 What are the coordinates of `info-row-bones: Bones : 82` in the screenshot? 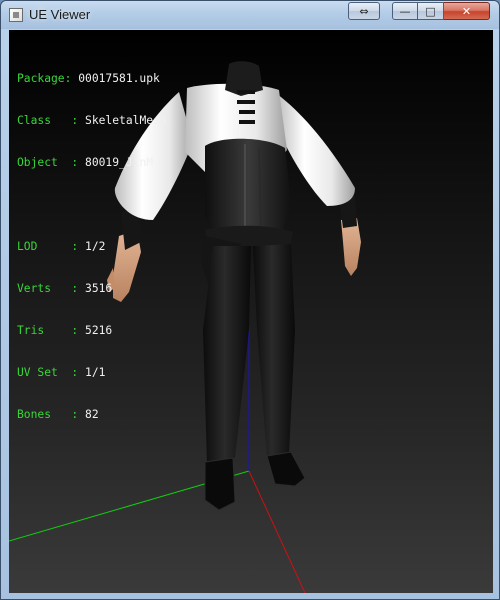 It's located at (92, 415).